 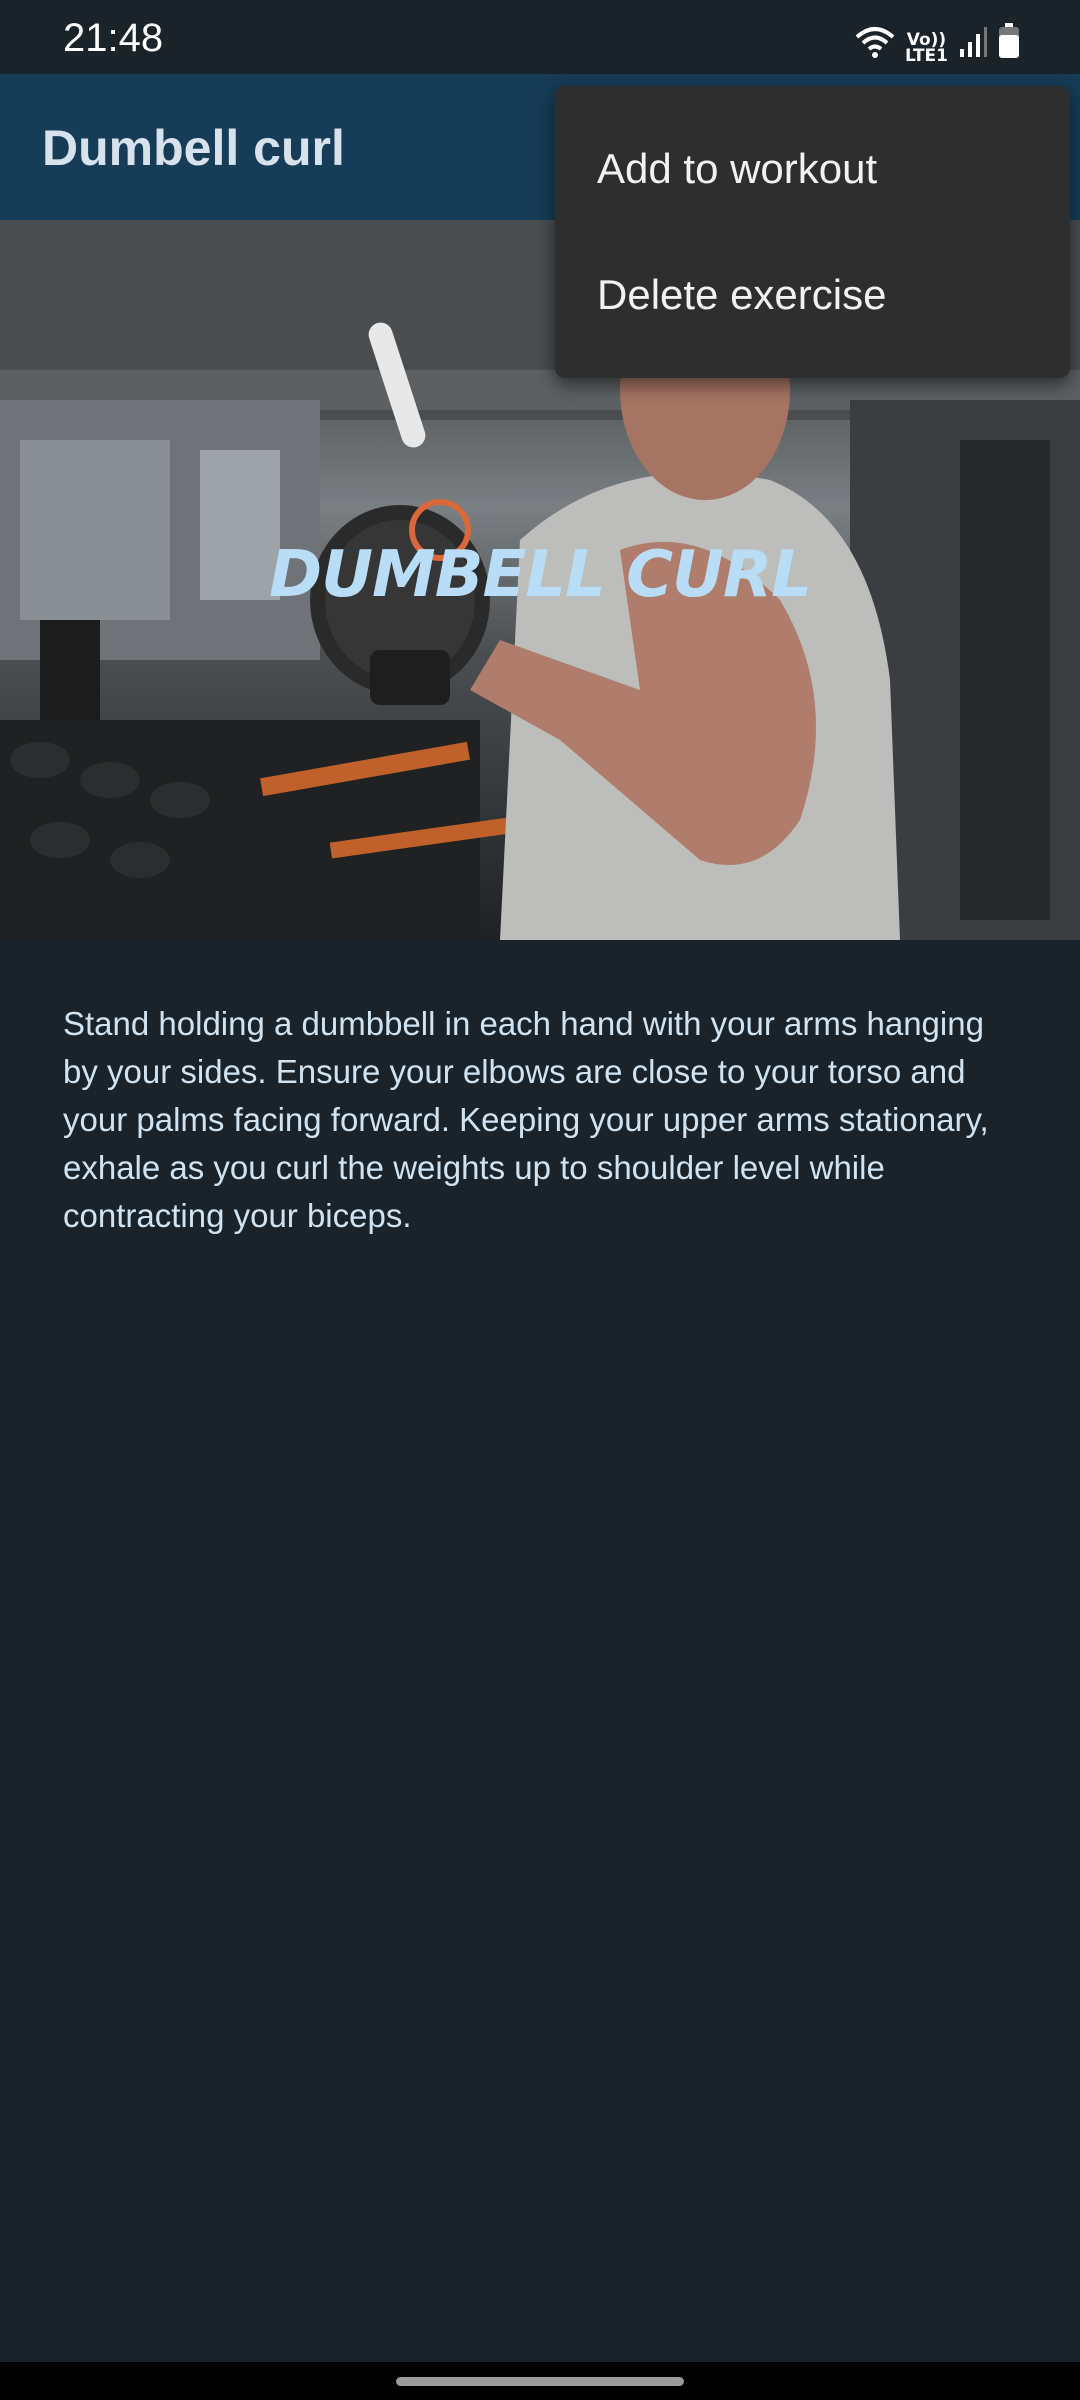 I want to click on overflow-menu: Add to workout Delete exercise, so click(x=812, y=232).